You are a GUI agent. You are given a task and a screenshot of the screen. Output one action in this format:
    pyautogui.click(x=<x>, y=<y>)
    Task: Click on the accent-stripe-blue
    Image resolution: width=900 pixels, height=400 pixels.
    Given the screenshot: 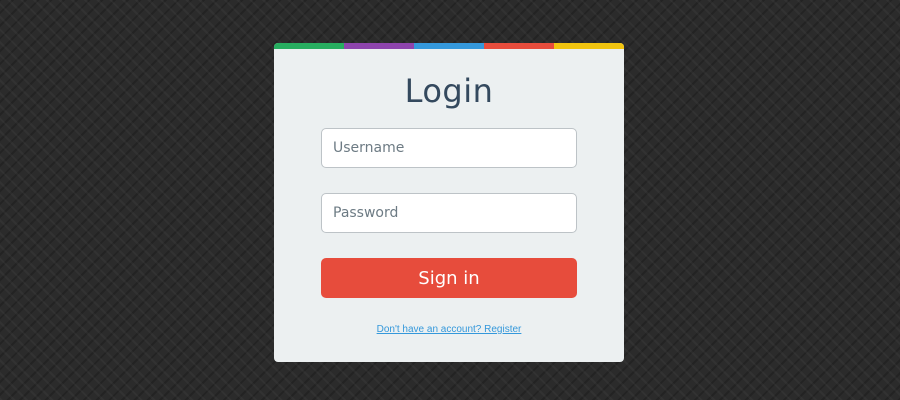 What is the action you would take?
    pyautogui.click(x=449, y=46)
    